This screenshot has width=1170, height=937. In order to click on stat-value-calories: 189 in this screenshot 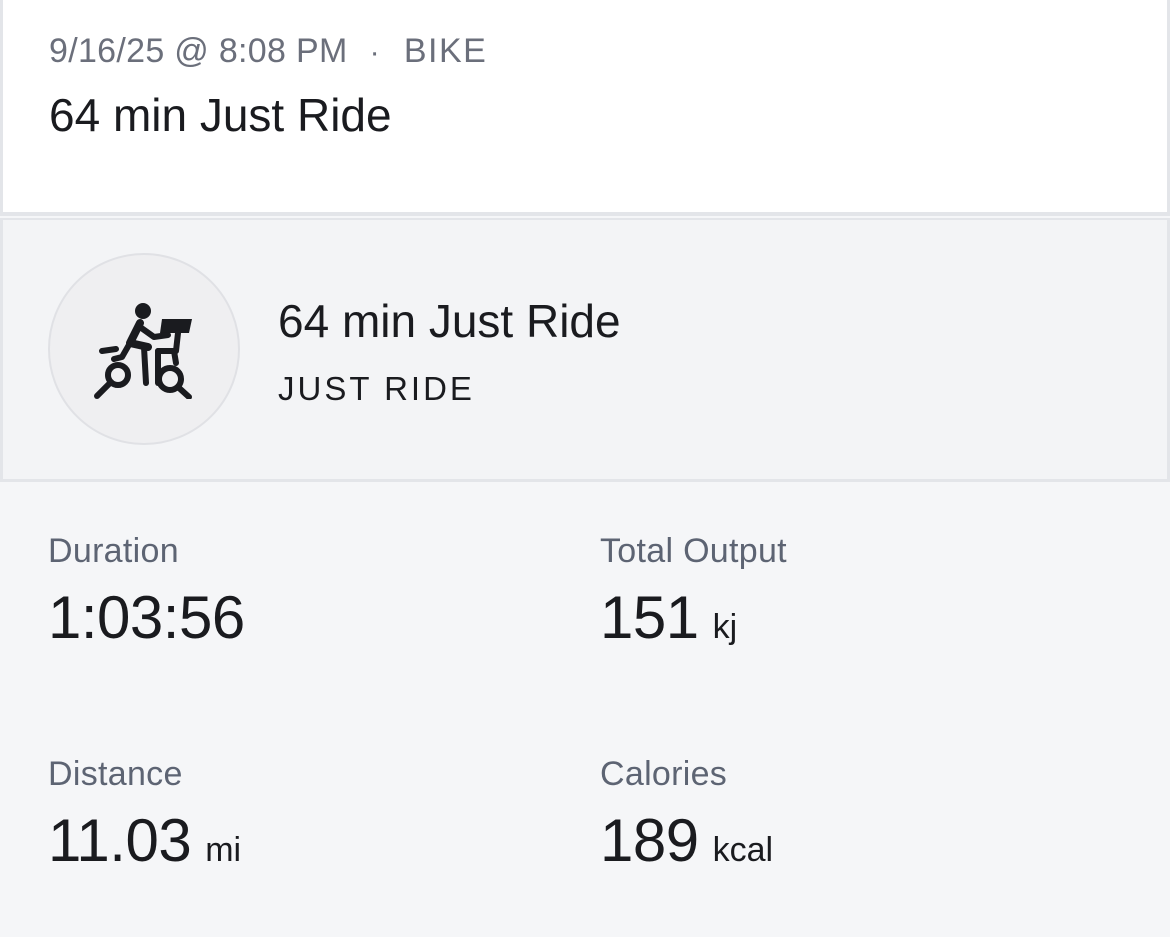, I will do `click(649, 840)`.